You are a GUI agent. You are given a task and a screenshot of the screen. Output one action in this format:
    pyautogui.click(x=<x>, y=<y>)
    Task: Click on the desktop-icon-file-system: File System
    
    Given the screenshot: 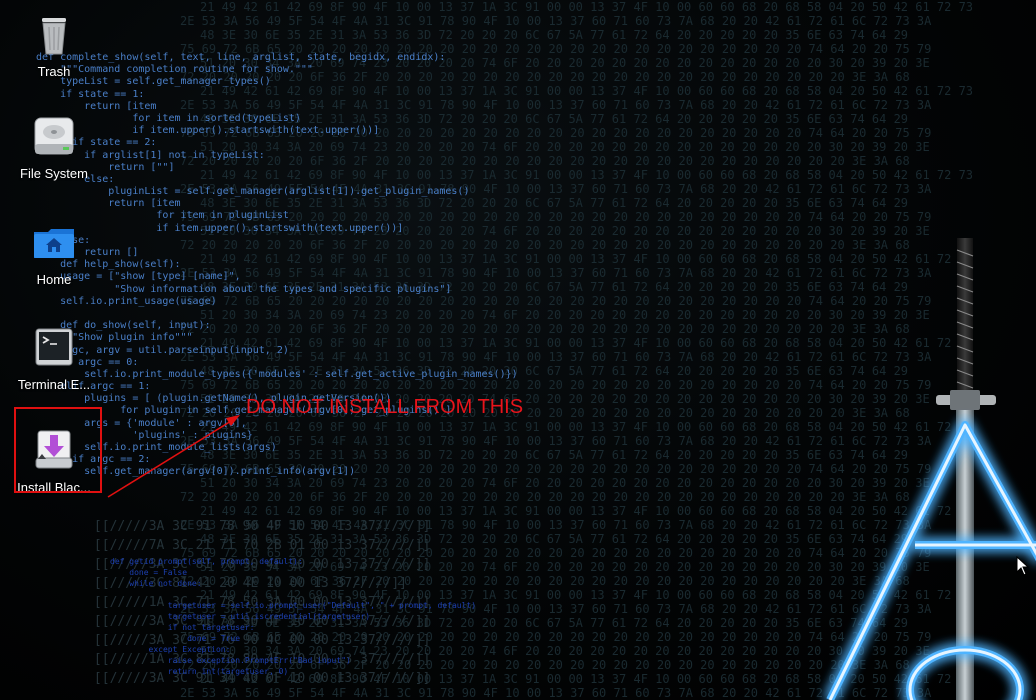 What is the action you would take?
    pyautogui.click(x=54, y=147)
    